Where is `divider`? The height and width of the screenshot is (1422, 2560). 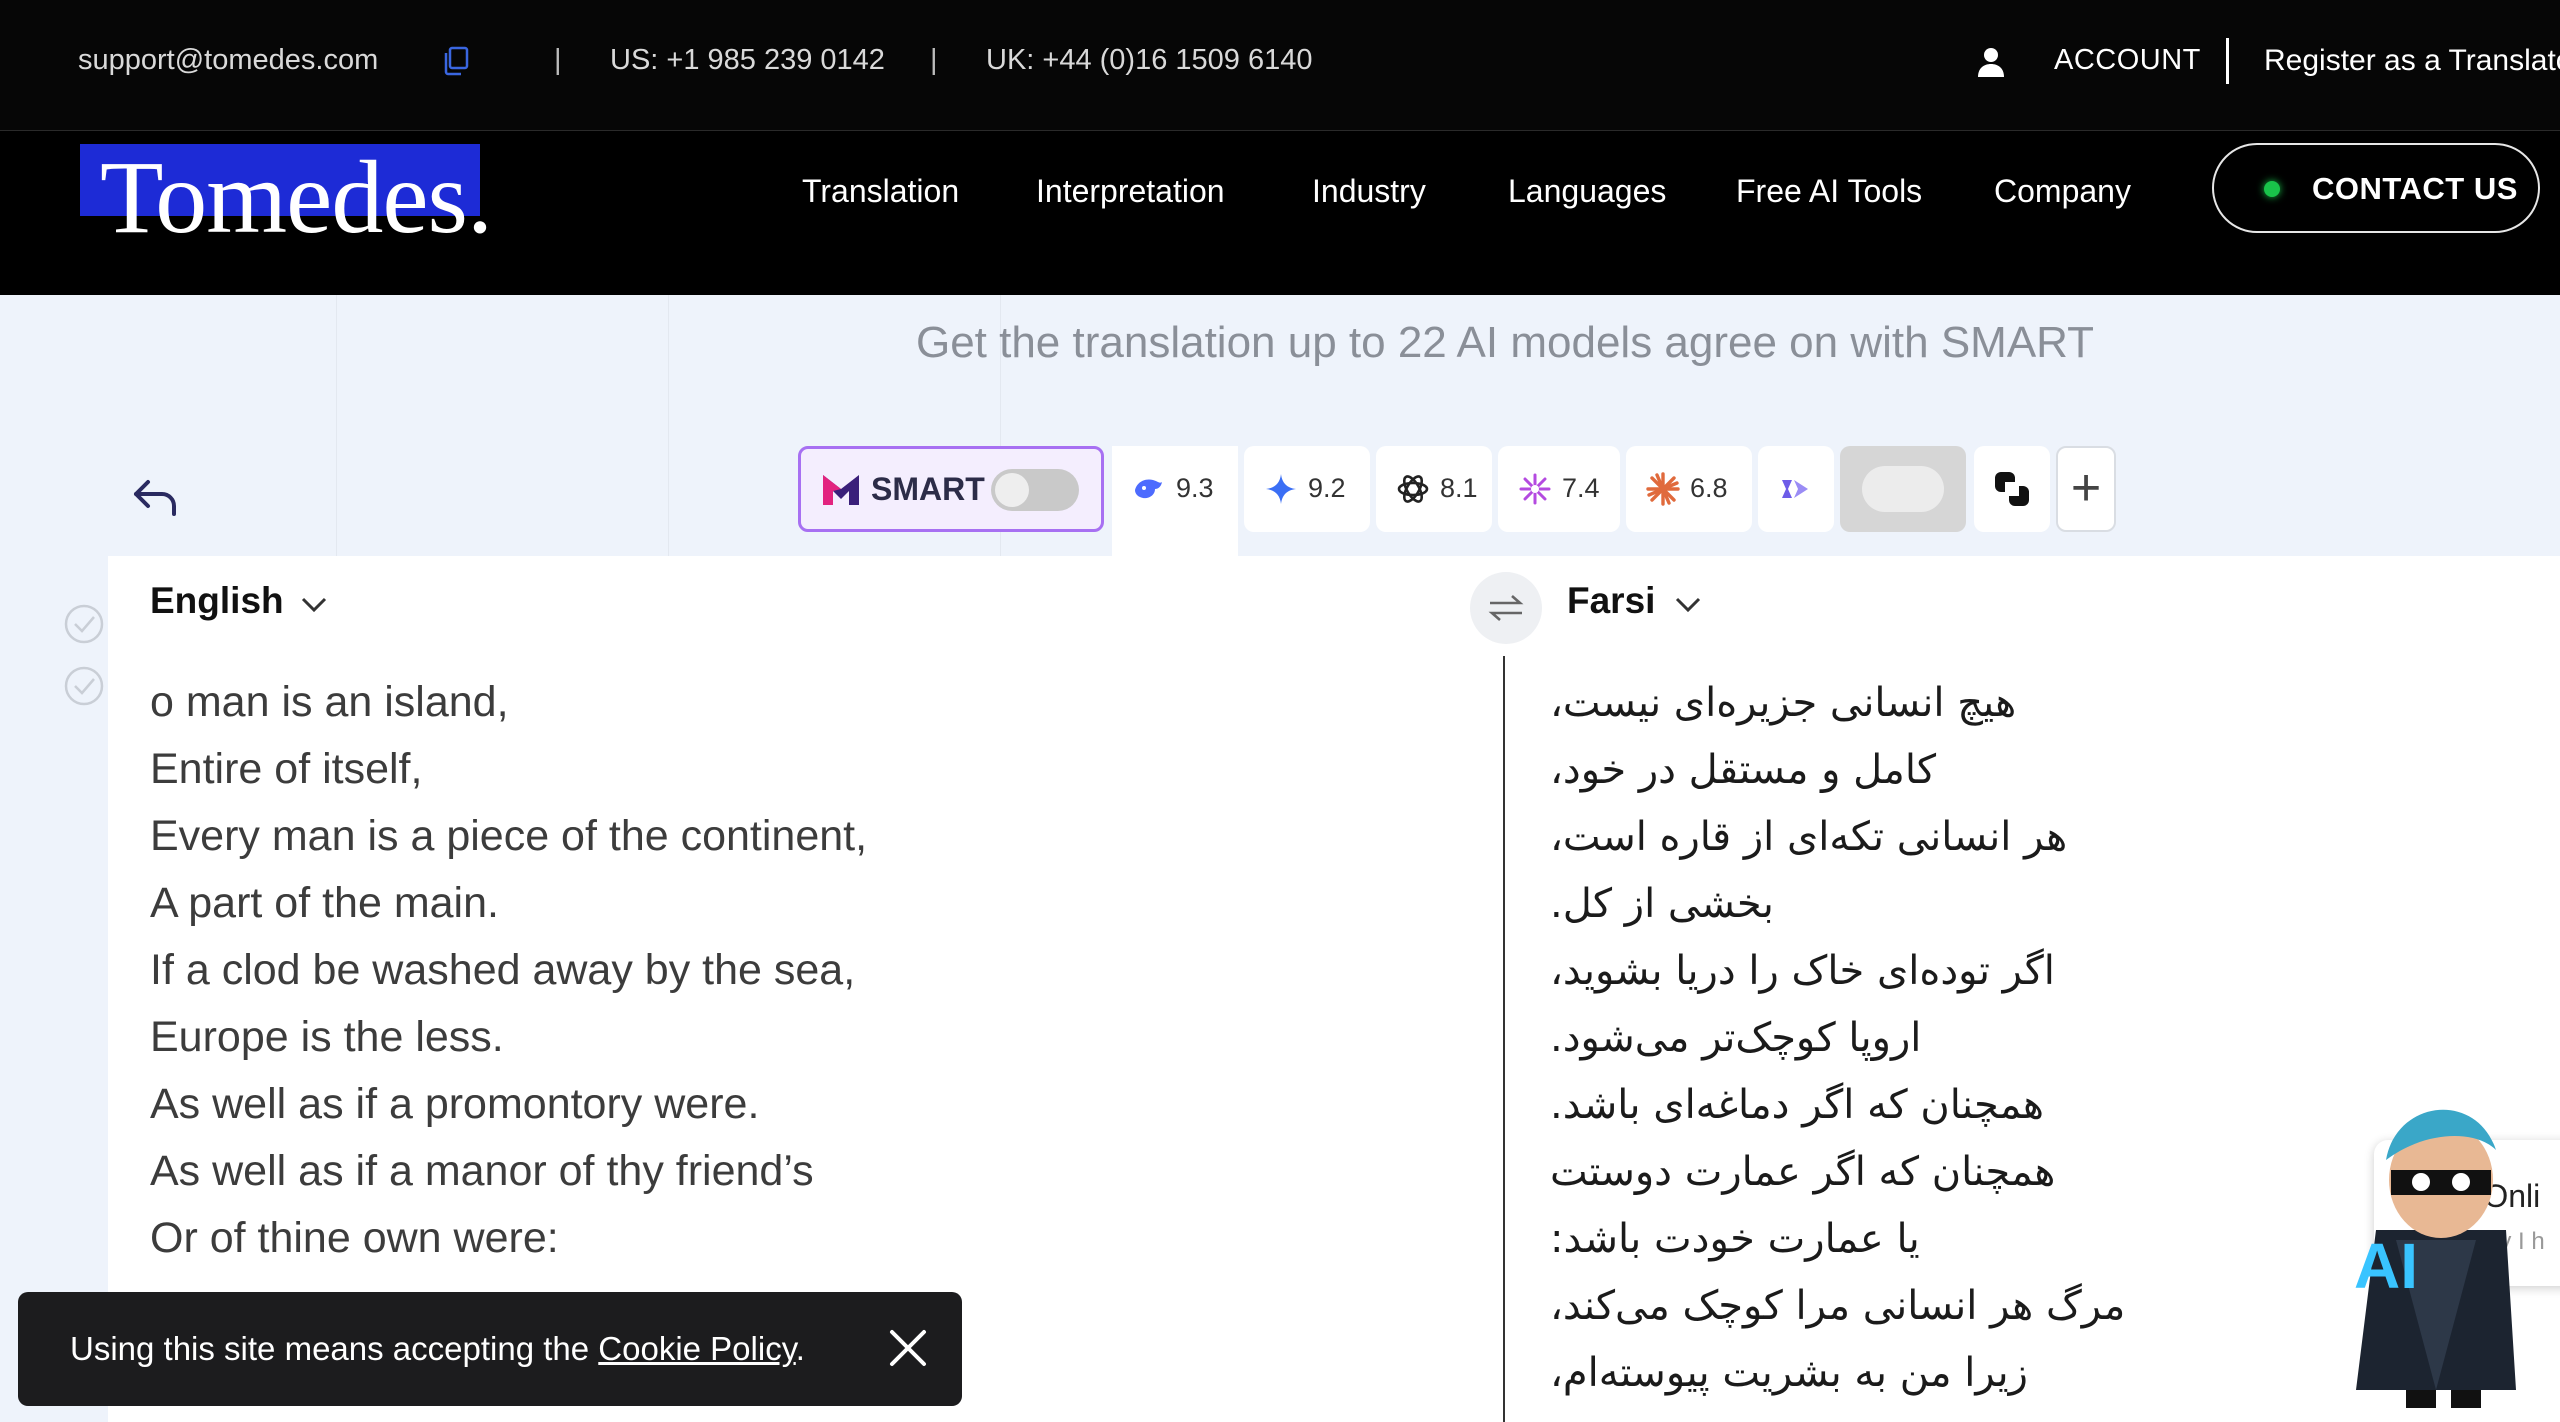 divider is located at coordinates (2227, 61).